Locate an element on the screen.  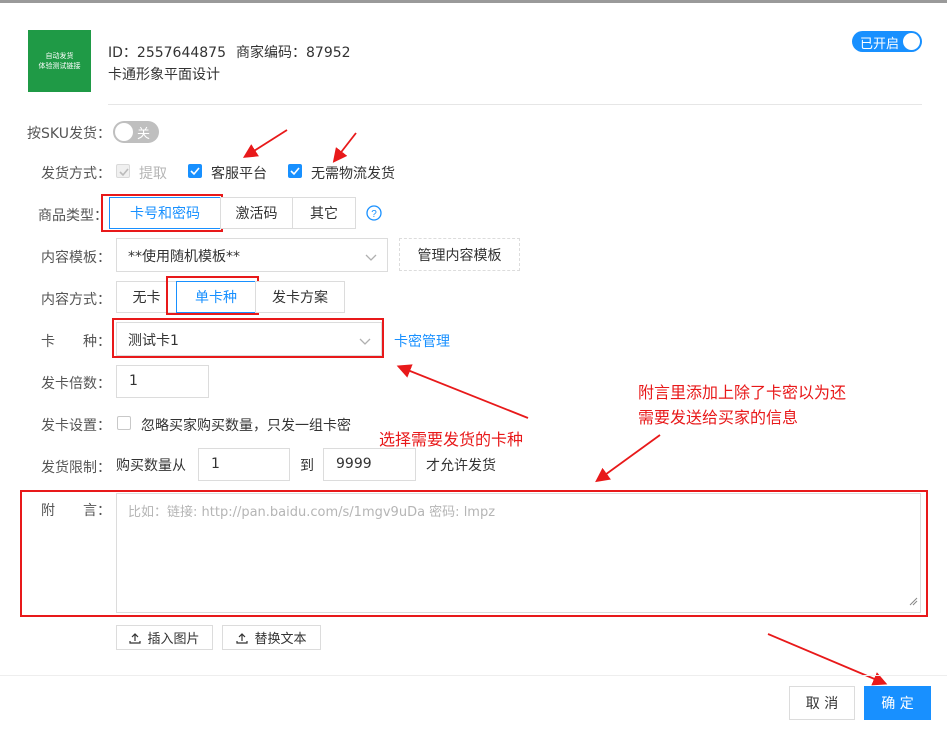
arrow-no-logistics is located at coordinates (344, 147).